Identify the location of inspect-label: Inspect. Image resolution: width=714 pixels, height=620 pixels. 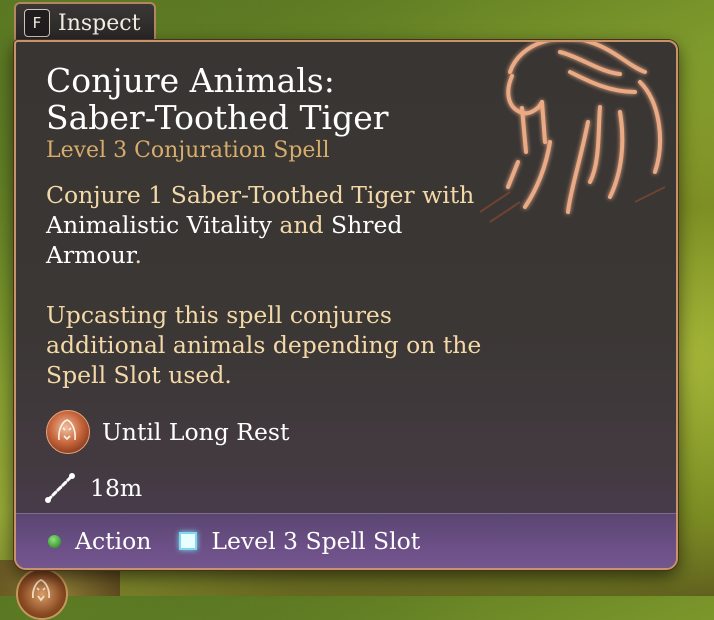
(99, 23).